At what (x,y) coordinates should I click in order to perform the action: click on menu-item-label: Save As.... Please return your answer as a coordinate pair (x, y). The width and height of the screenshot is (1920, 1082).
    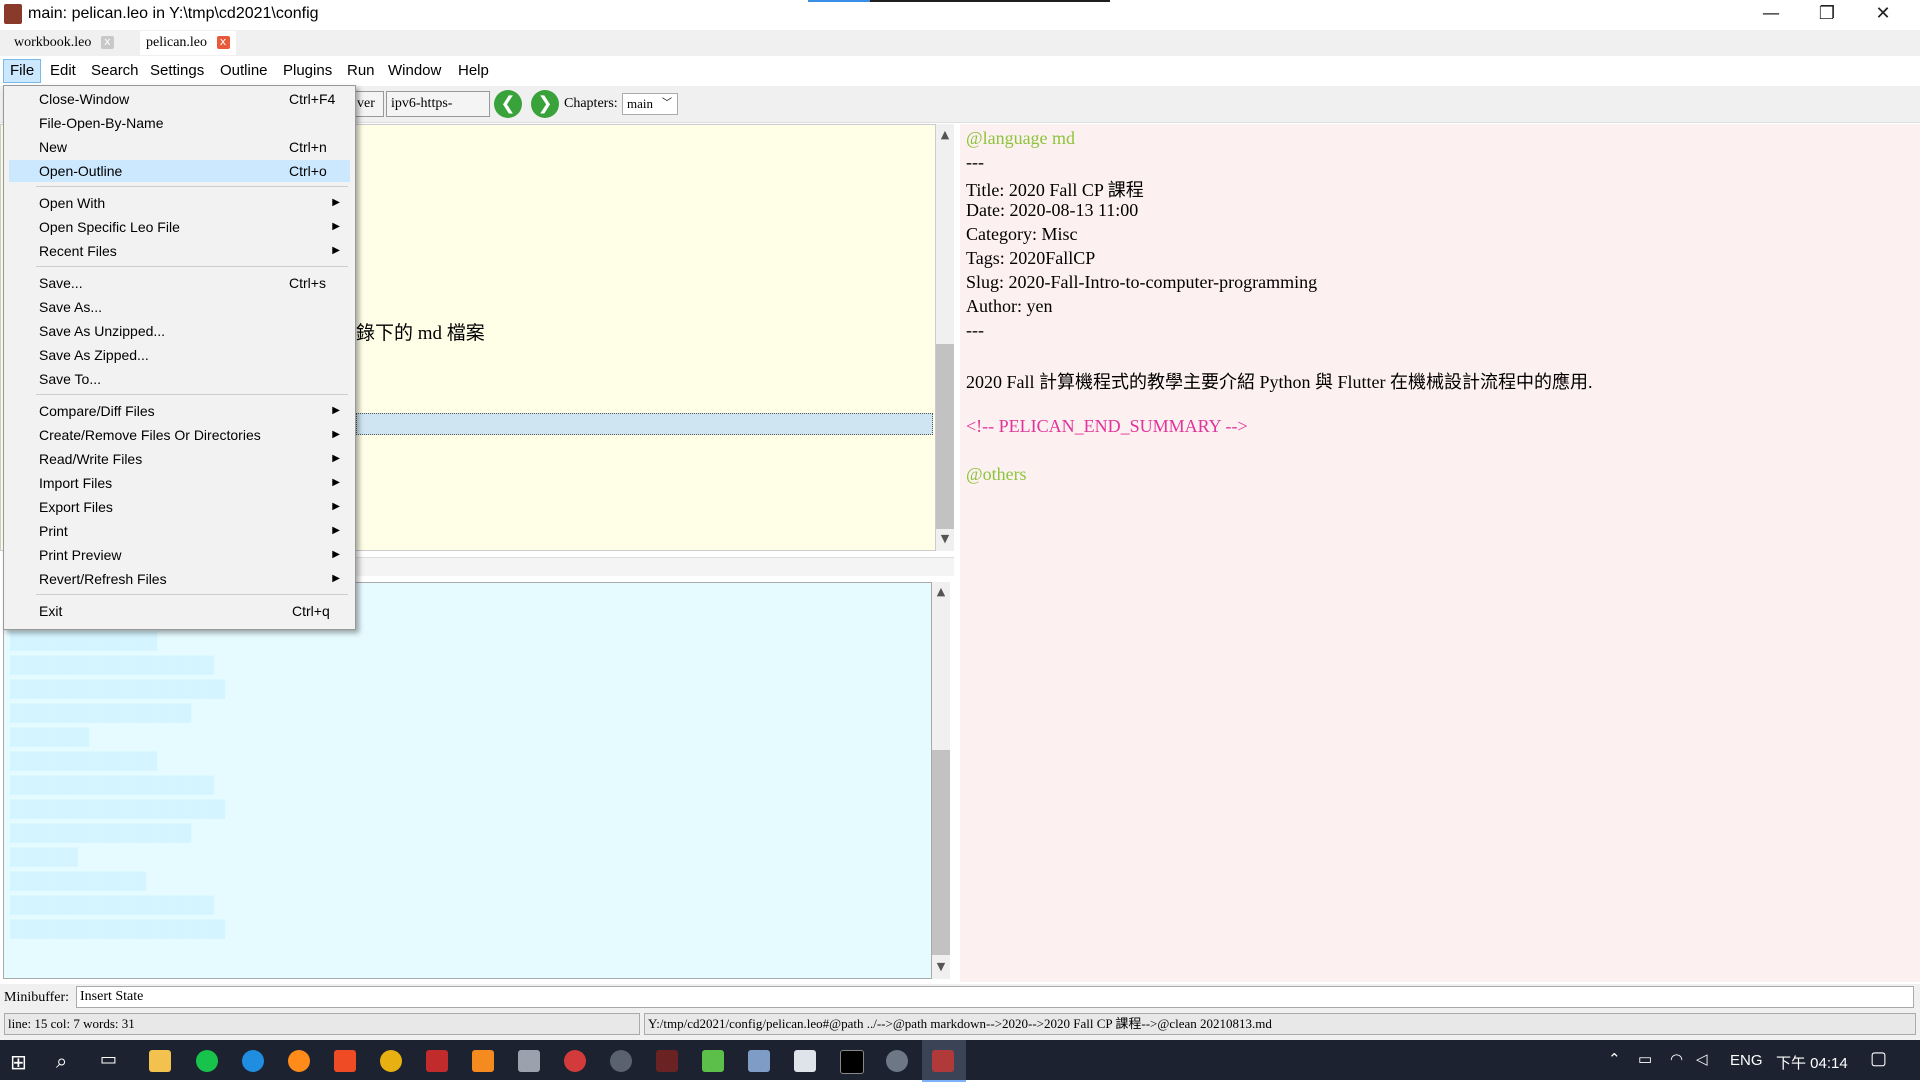
    Looking at the image, I should click on (71, 307).